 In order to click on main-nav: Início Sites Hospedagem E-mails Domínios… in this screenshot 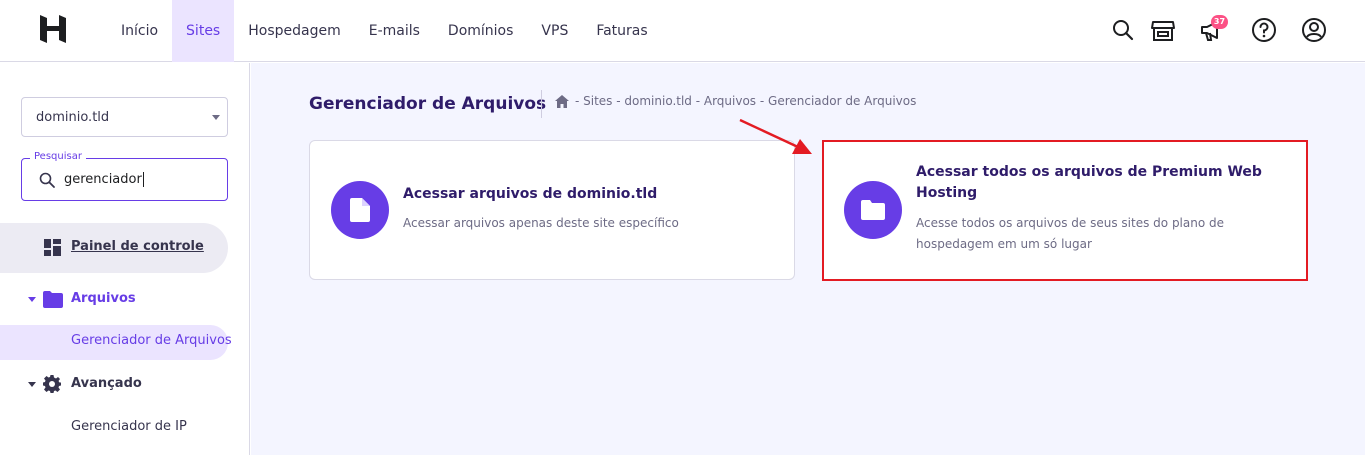, I will do `click(384, 31)`.